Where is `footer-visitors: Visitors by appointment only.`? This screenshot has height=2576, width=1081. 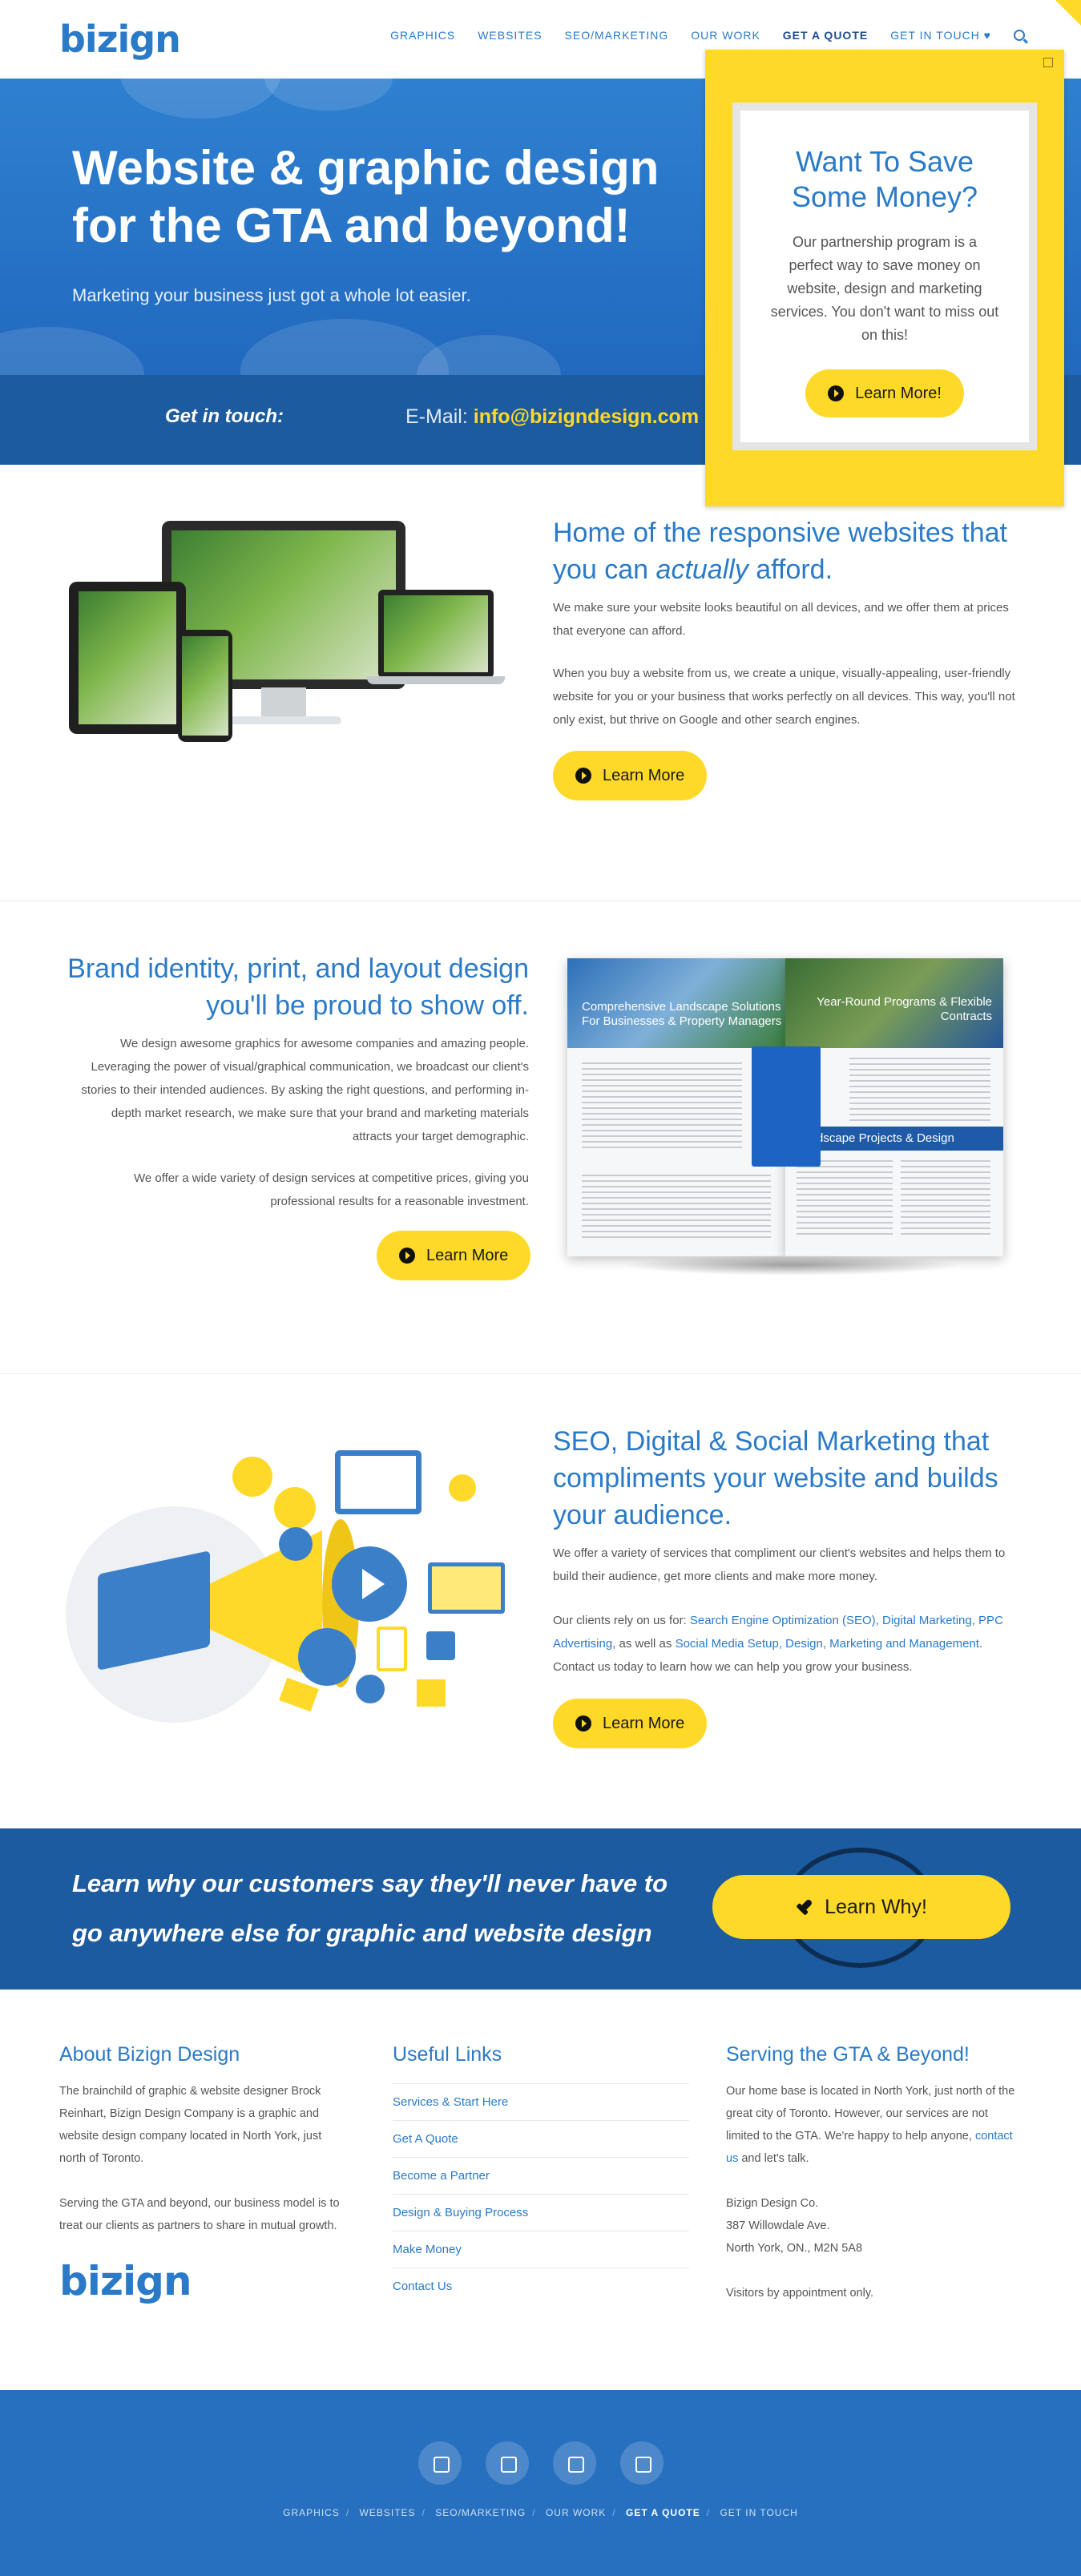 footer-visitors: Visitors by appointment only. is located at coordinates (800, 2293).